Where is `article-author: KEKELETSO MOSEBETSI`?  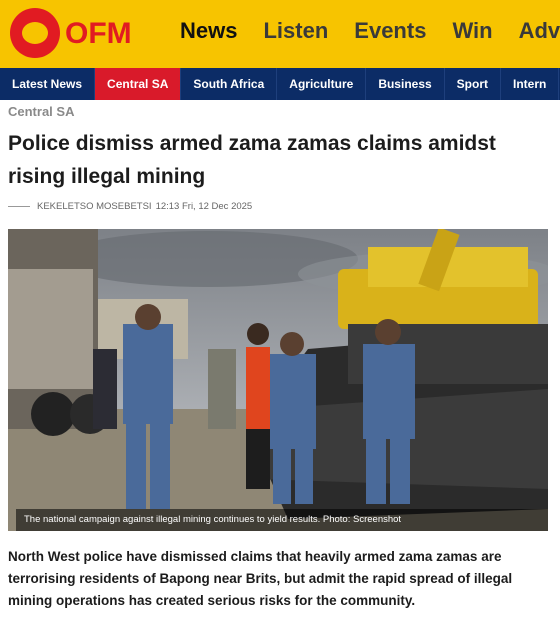
article-author: KEKELETSO MOSEBETSI is located at coordinates (94, 206).